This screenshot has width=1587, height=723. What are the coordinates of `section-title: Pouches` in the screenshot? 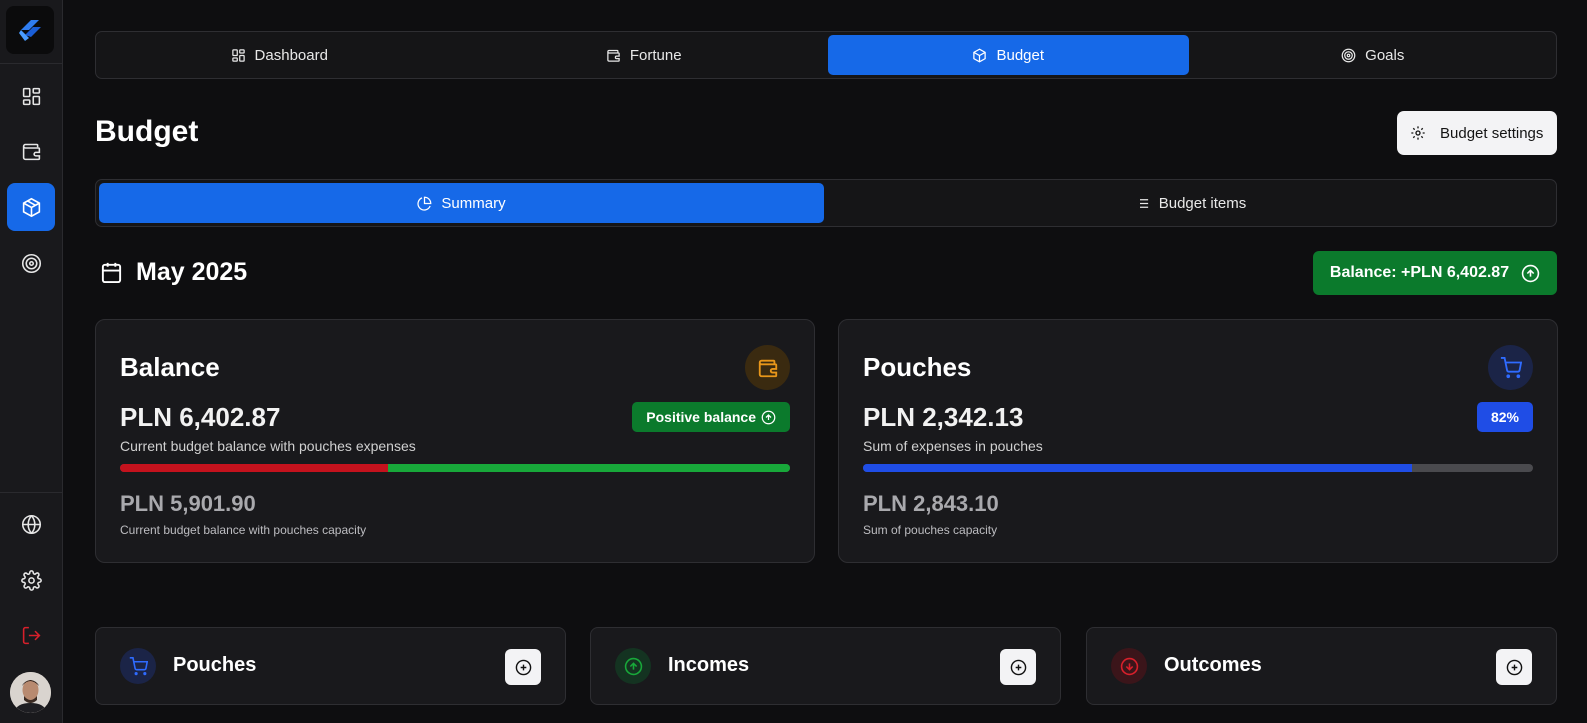 It's located at (215, 665).